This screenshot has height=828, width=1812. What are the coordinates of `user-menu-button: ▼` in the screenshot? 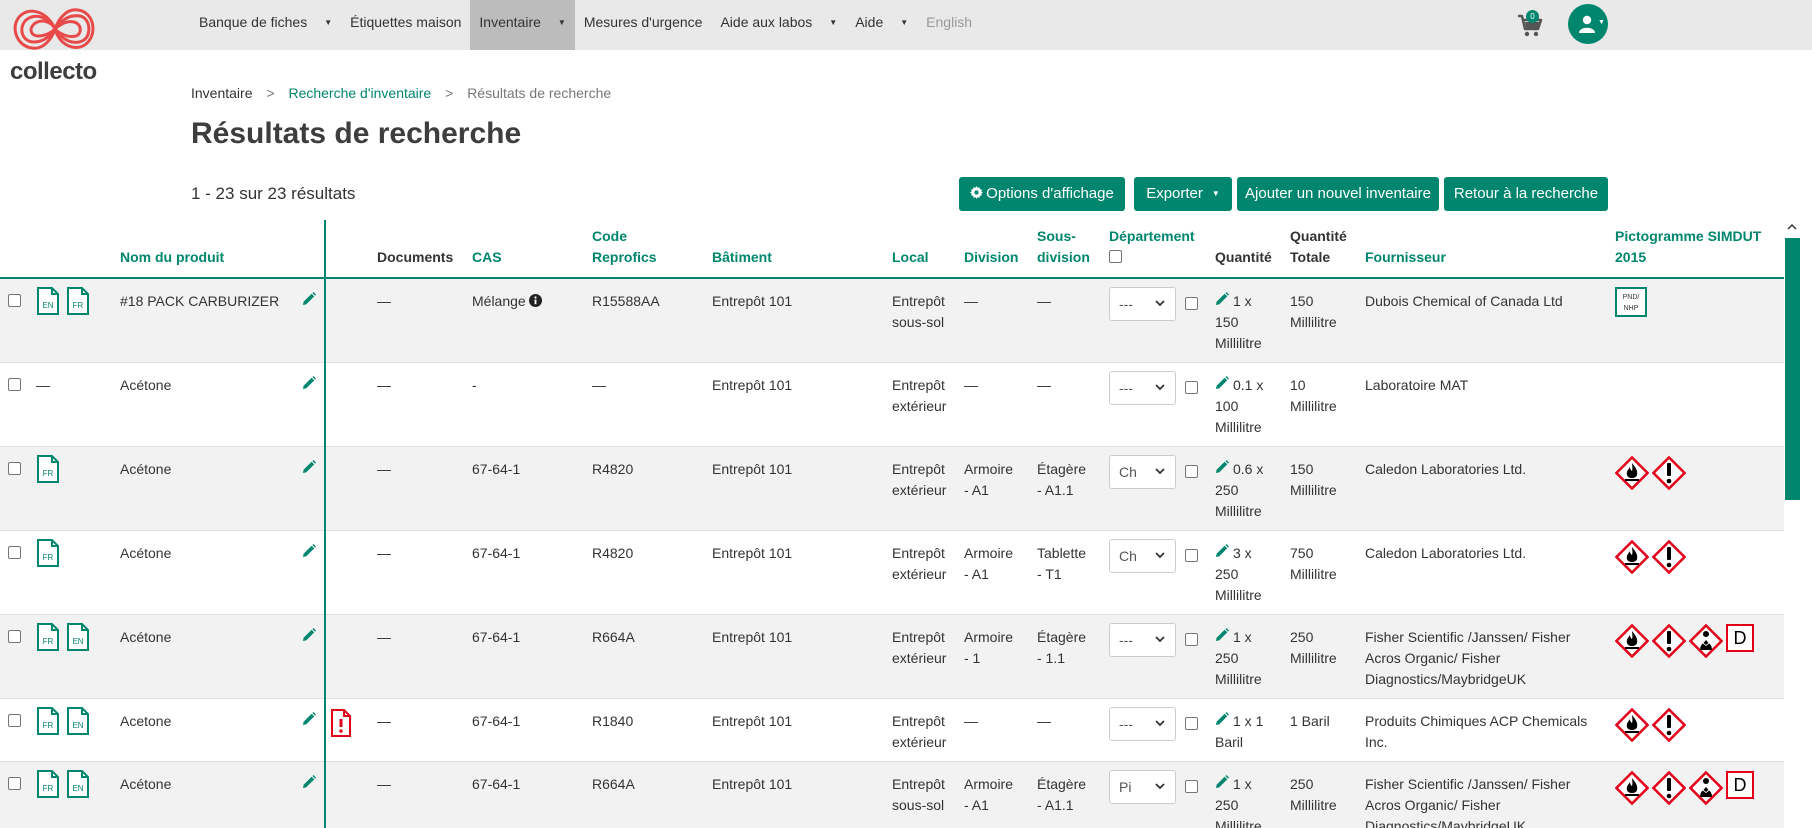 It's located at (1588, 24).